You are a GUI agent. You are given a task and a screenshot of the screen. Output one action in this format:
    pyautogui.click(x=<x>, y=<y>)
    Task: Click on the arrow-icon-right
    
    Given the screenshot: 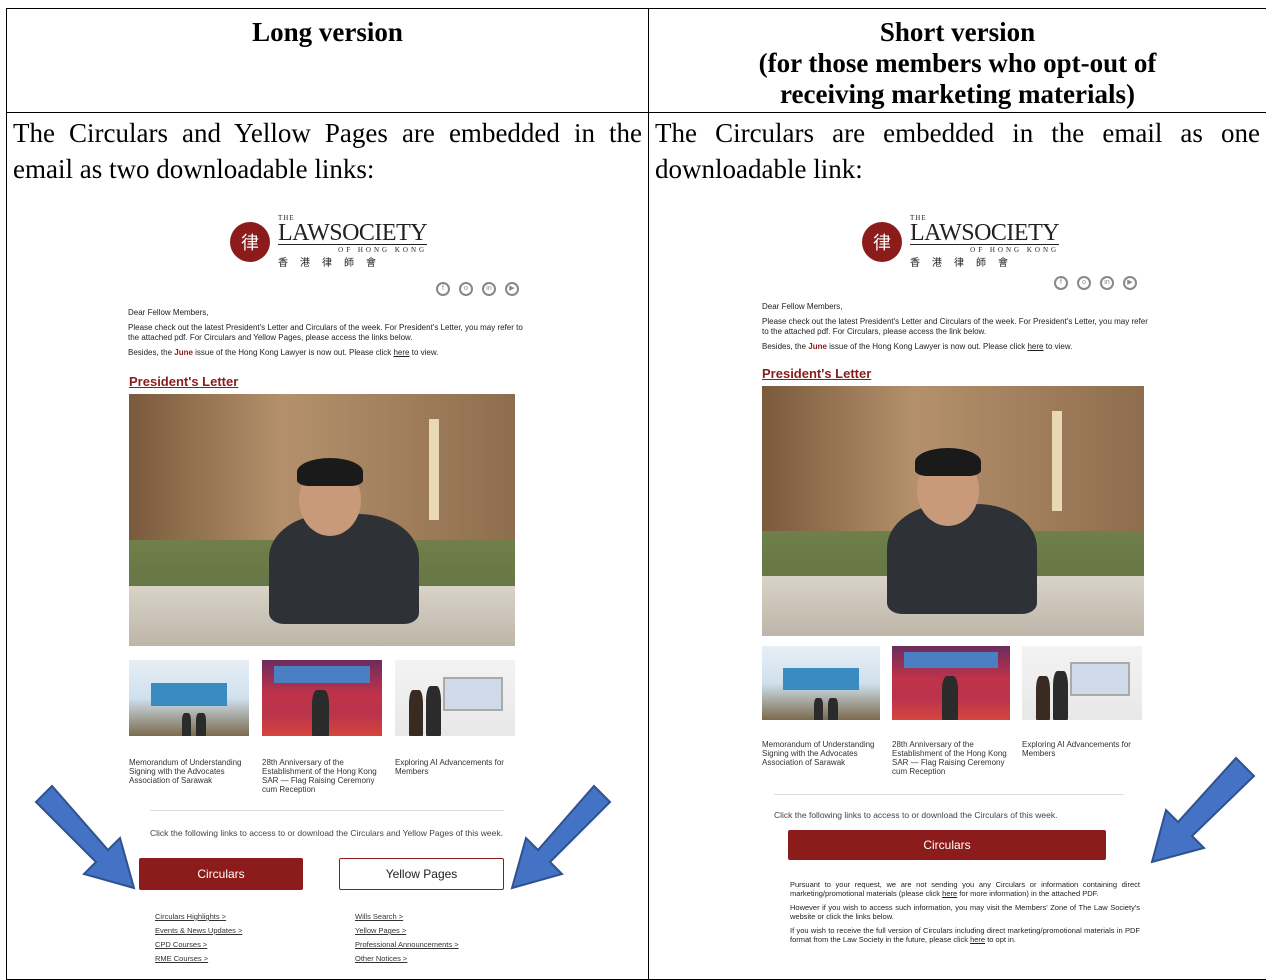 What is the action you would take?
    pyautogui.click(x=561, y=837)
    